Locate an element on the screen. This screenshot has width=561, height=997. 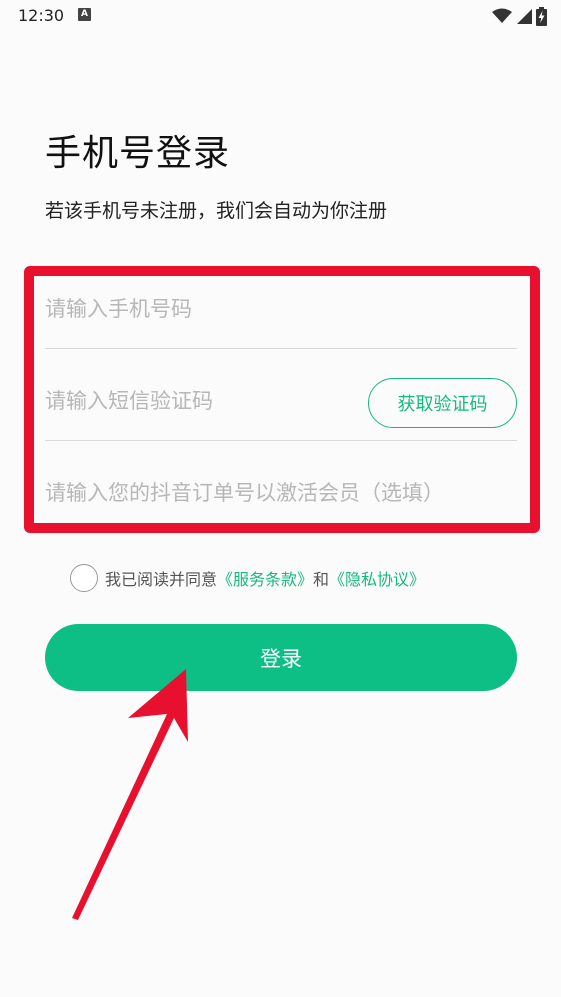
status-time: 12:30 is located at coordinates (41, 15).